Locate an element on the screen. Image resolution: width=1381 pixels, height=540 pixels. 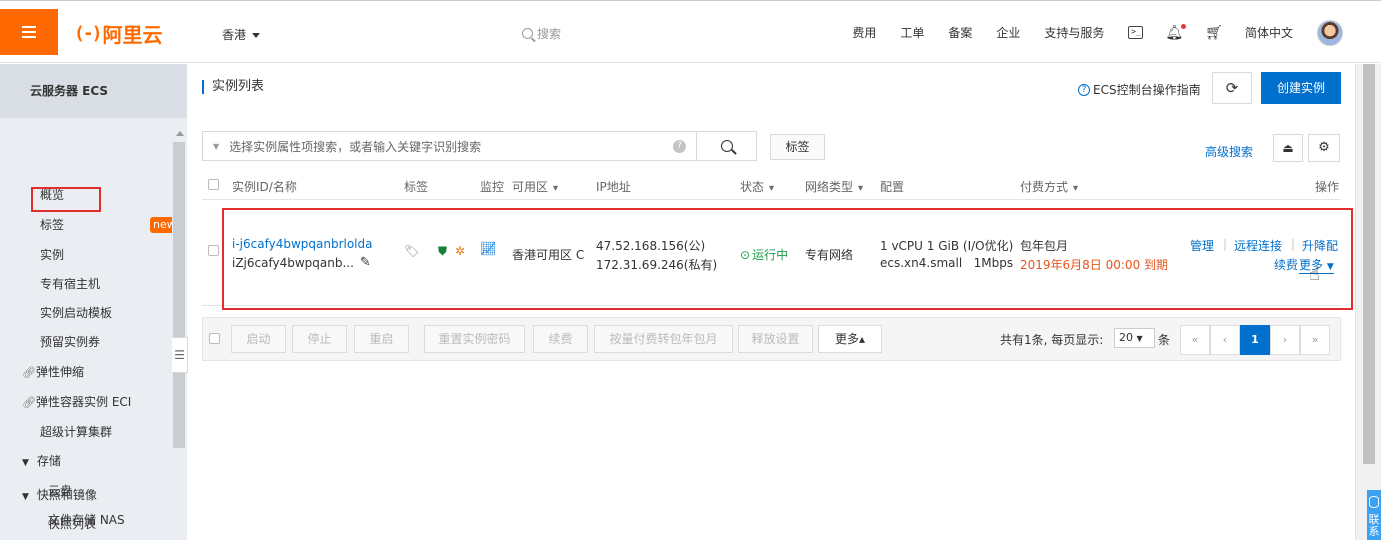
current-page-button: 1 is located at coordinates (1255, 340).